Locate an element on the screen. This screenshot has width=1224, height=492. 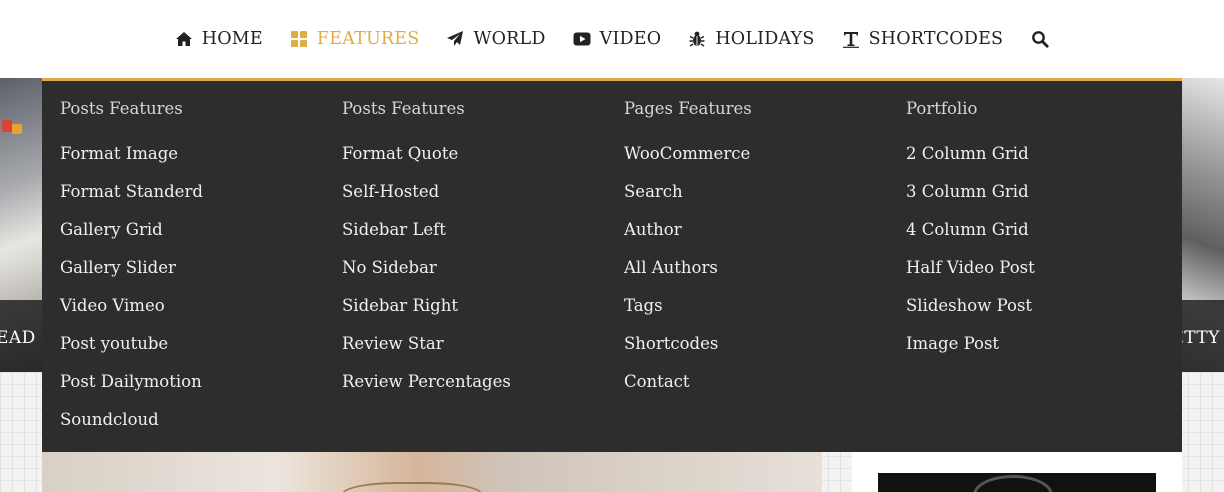
nav-item-video: VIDEO is located at coordinates (617, 39).